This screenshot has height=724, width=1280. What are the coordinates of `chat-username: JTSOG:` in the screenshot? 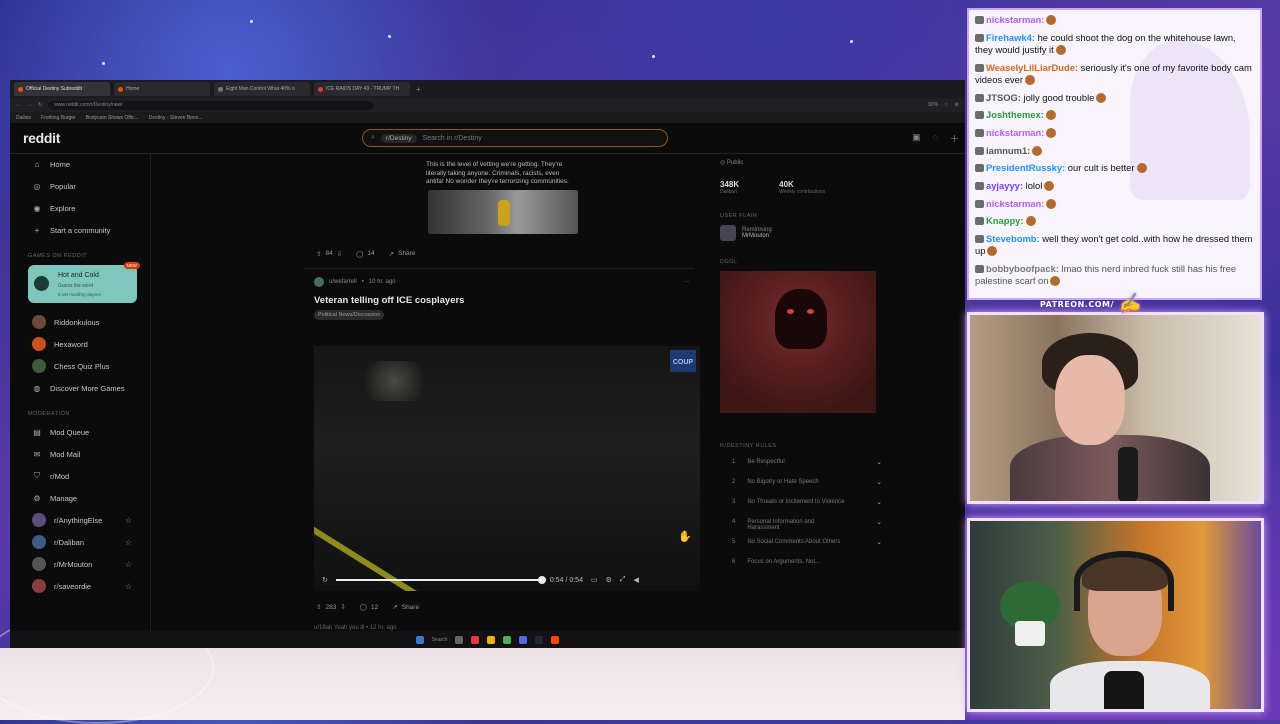 It's located at (1003, 97).